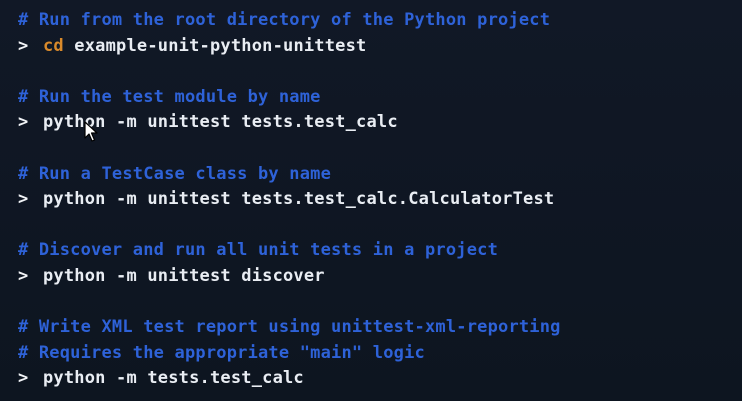  Describe the element at coordinates (53, 45) in the screenshot. I see `command-keyword: cd` at that location.